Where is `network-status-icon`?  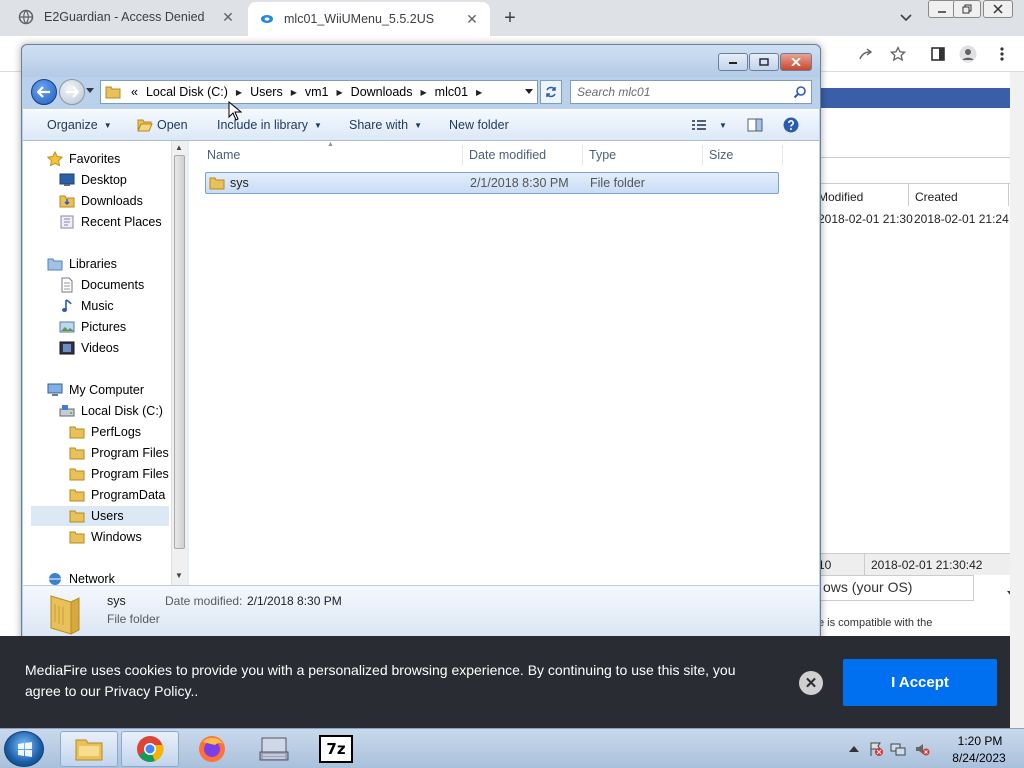
network-status-icon is located at coordinates (898, 749).